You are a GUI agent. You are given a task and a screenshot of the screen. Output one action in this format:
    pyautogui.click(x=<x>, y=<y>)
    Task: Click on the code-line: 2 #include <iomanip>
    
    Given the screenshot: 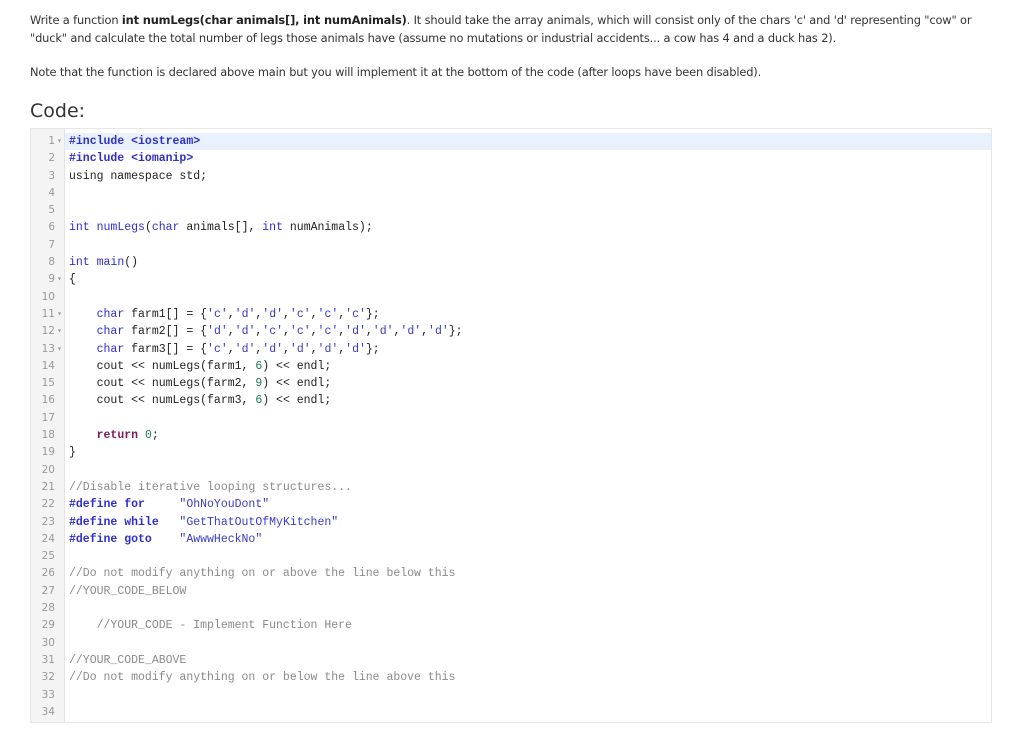 What is the action you would take?
    pyautogui.click(x=511, y=158)
    